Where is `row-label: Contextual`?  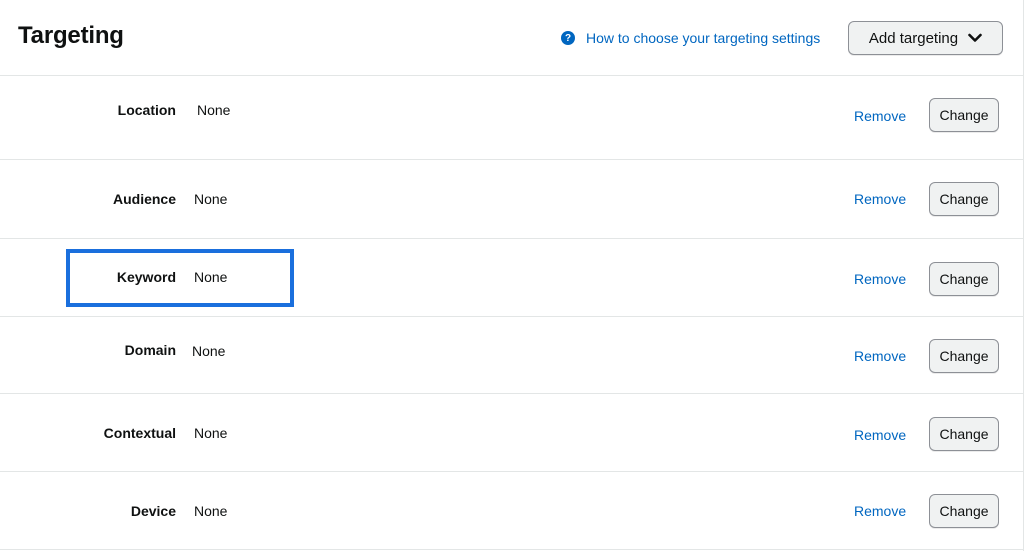
row-label: Contextual is located at coordinates (139, 433).